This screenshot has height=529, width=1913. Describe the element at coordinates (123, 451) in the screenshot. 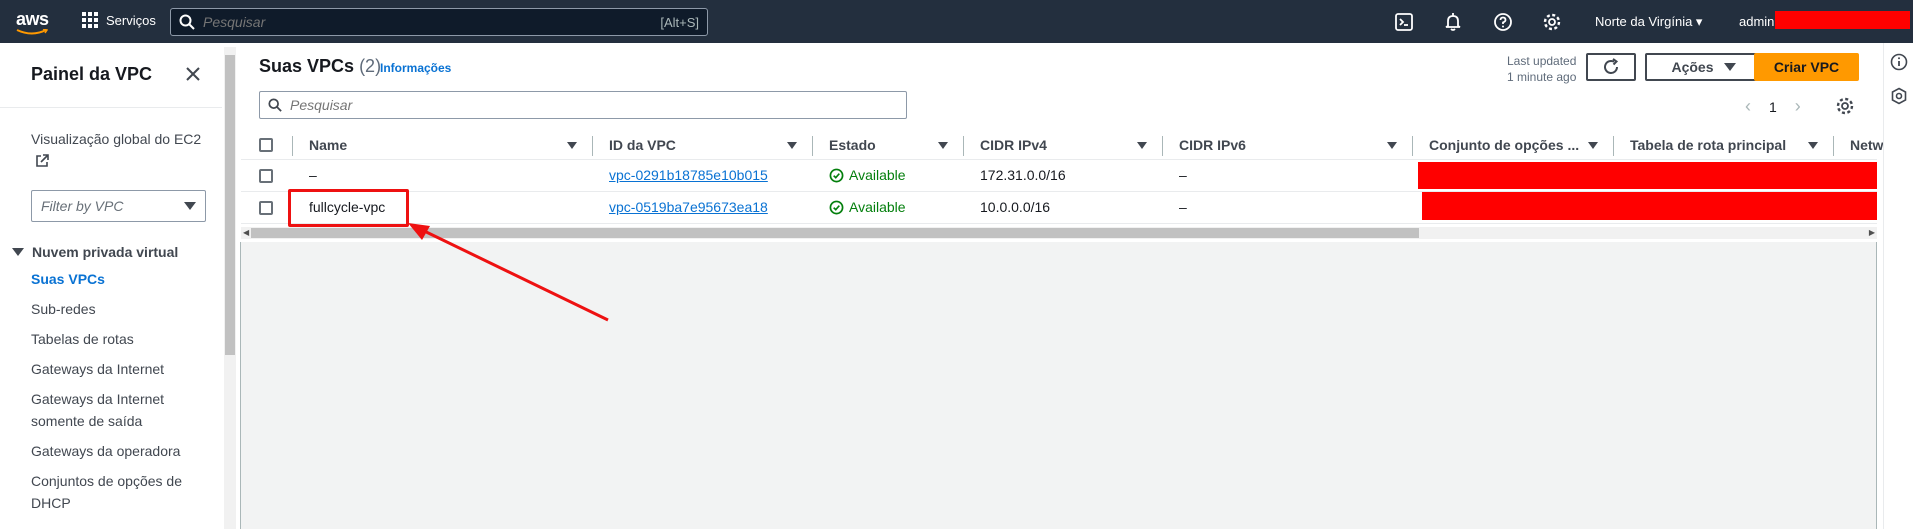

I see `sidebar-item-carrier-gateways: Gateways da operadora` at that location.